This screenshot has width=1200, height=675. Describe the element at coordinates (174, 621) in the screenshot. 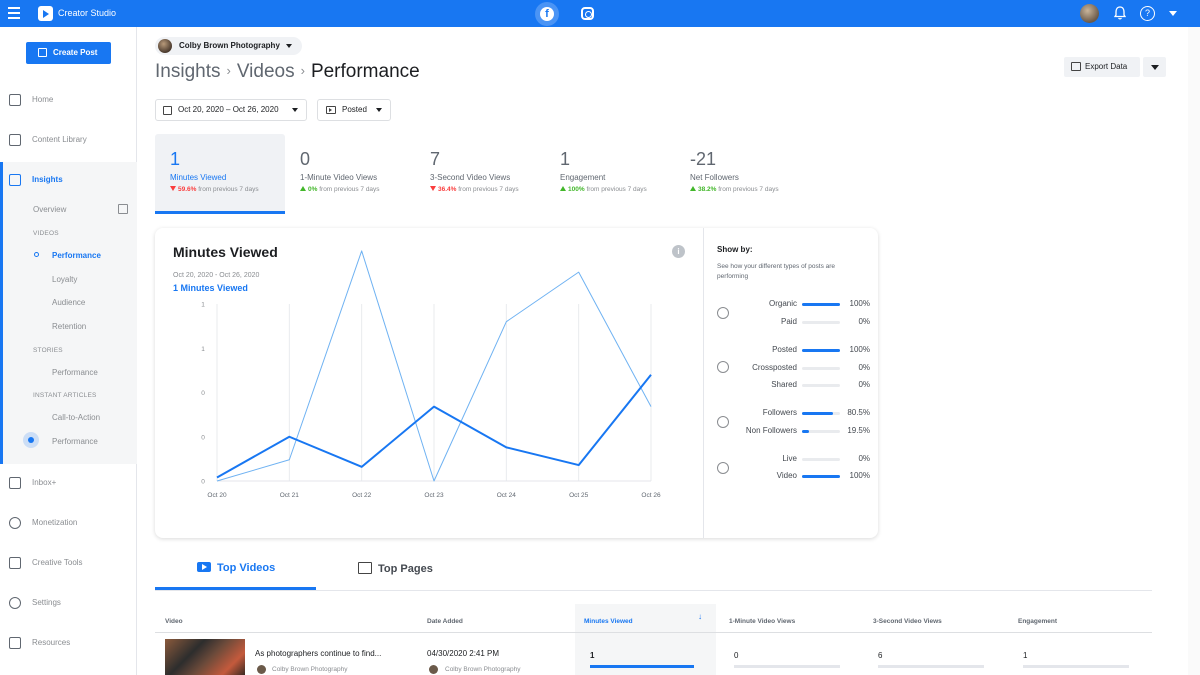

I see `column-header-video: Video` at that location.